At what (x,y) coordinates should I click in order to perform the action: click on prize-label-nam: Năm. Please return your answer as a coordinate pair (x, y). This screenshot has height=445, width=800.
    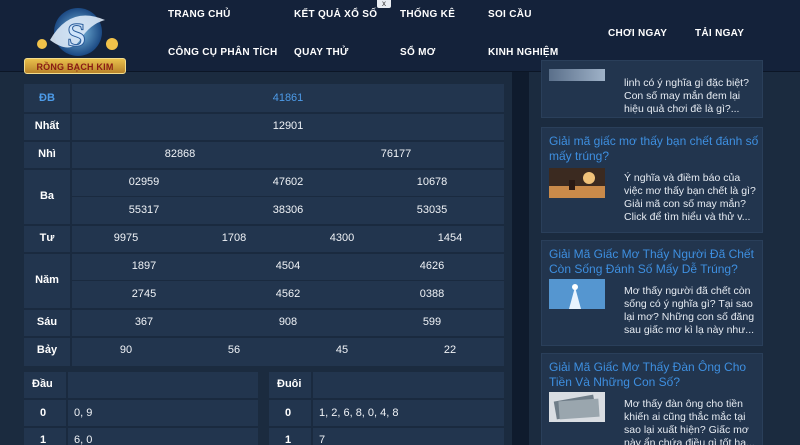
    Looking at the image, I should click on (47, 280).